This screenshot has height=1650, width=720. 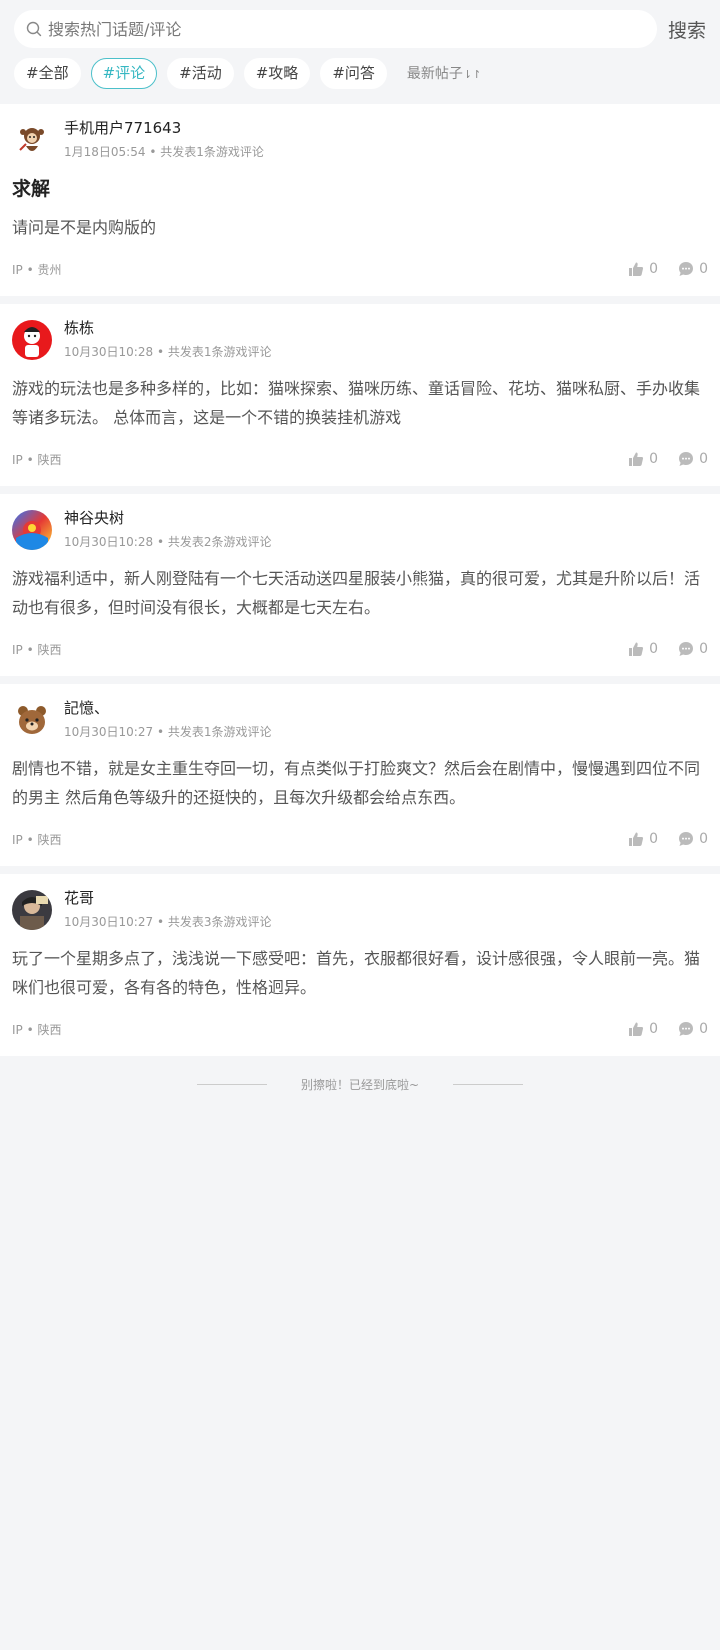 What do you see at coordinates (164, 128) in the screenshot?
I see `username: 手机用户771643` at bounding box center [164, 128].